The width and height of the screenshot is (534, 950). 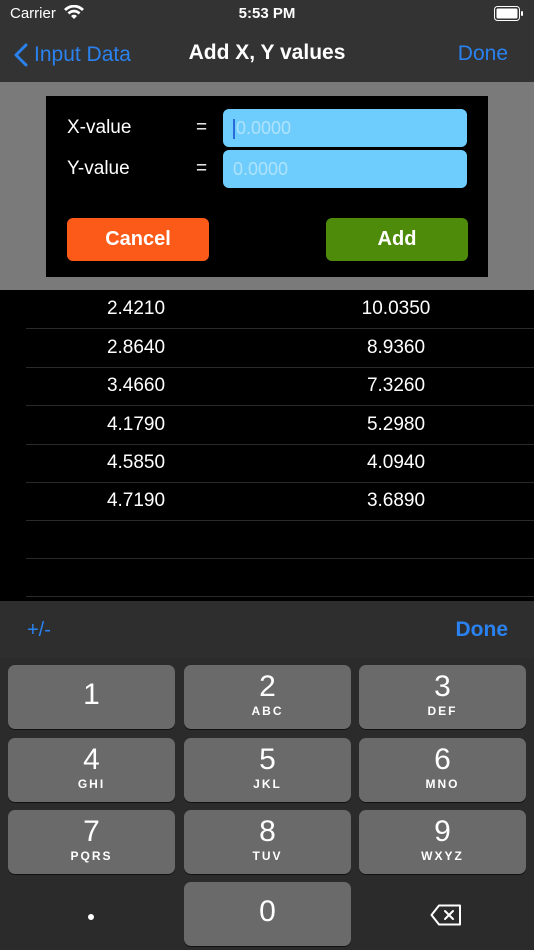 What do you see at coordinates (442, 759) in the screenshot?
I see `key-digit: 6` at bounding box center [442, 759].